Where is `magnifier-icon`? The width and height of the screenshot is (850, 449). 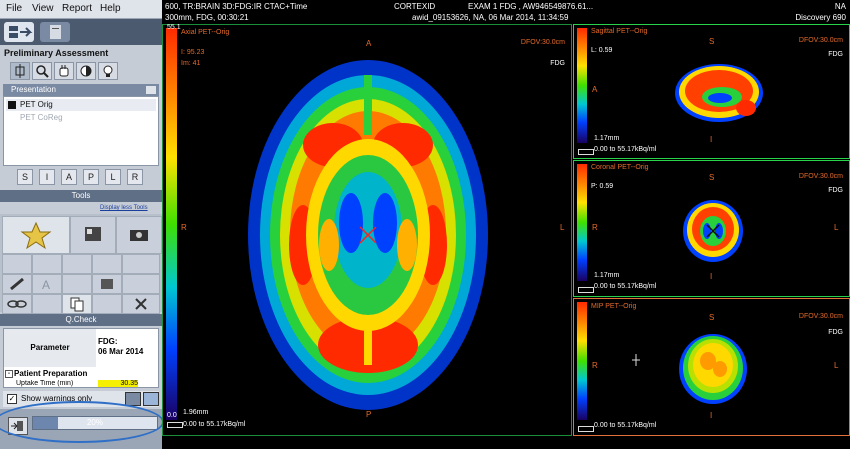
magnifier-icon is located at coordinates (42, 71).